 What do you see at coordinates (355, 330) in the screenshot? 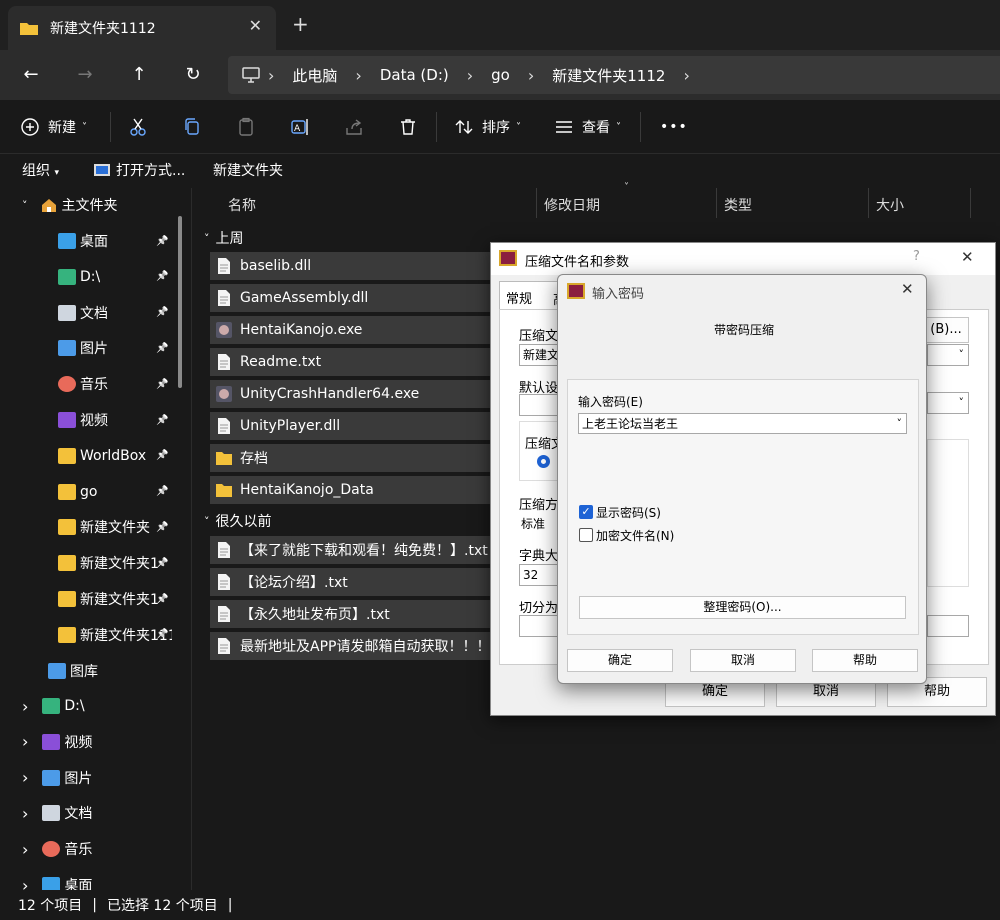
I see `file-row: HentaiKanojo.exe` at bounding box center [355, 330].